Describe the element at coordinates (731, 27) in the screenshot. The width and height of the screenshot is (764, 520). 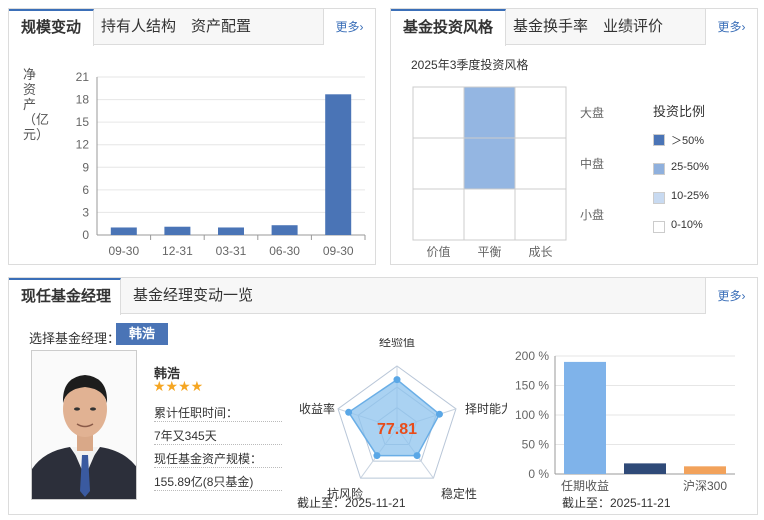
I see `style-more-link: 更多›` at that location.